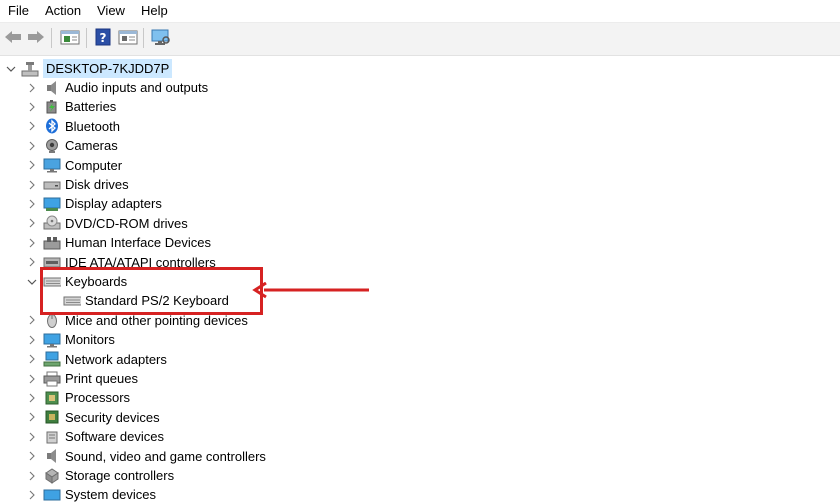  I want to click on tree-category: Software devices, so click(103, 436).